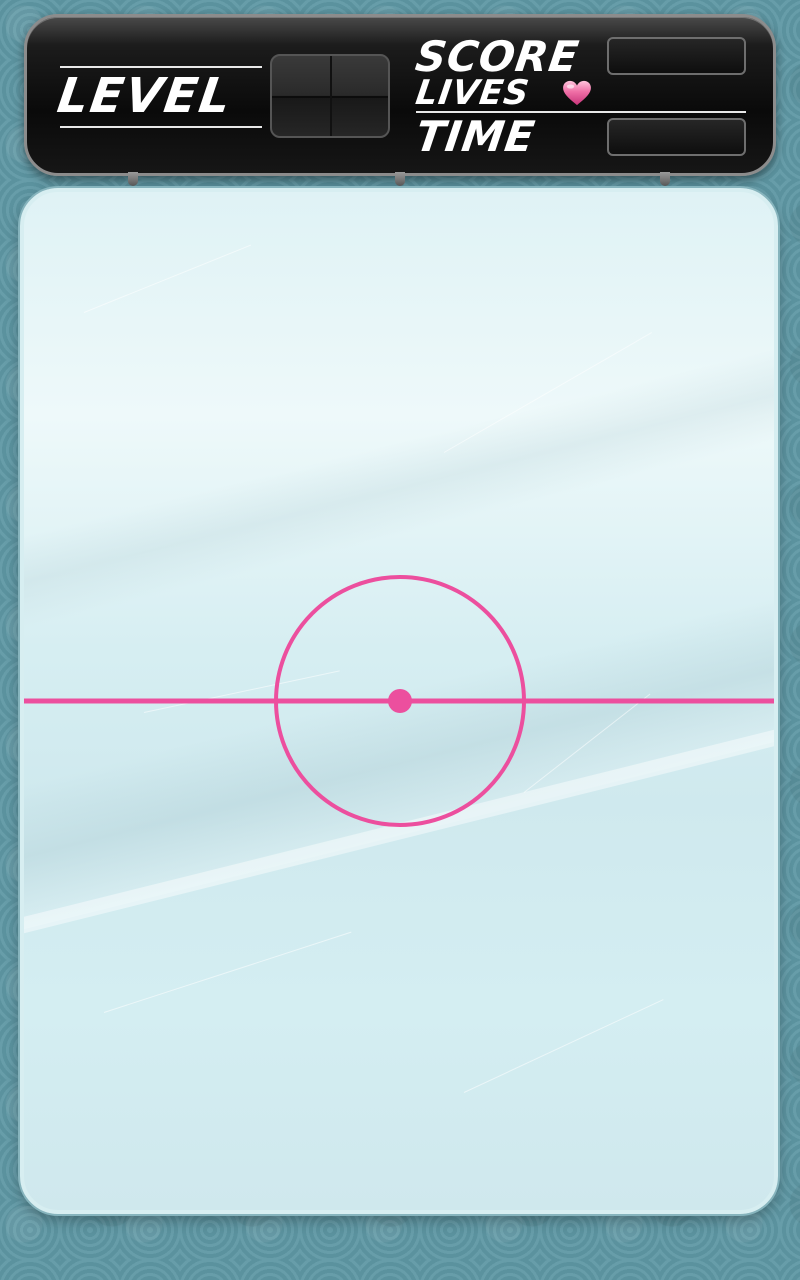 This screenshot has width=800, height=1280. I want to click on level-display-divider, so click(331, 96).